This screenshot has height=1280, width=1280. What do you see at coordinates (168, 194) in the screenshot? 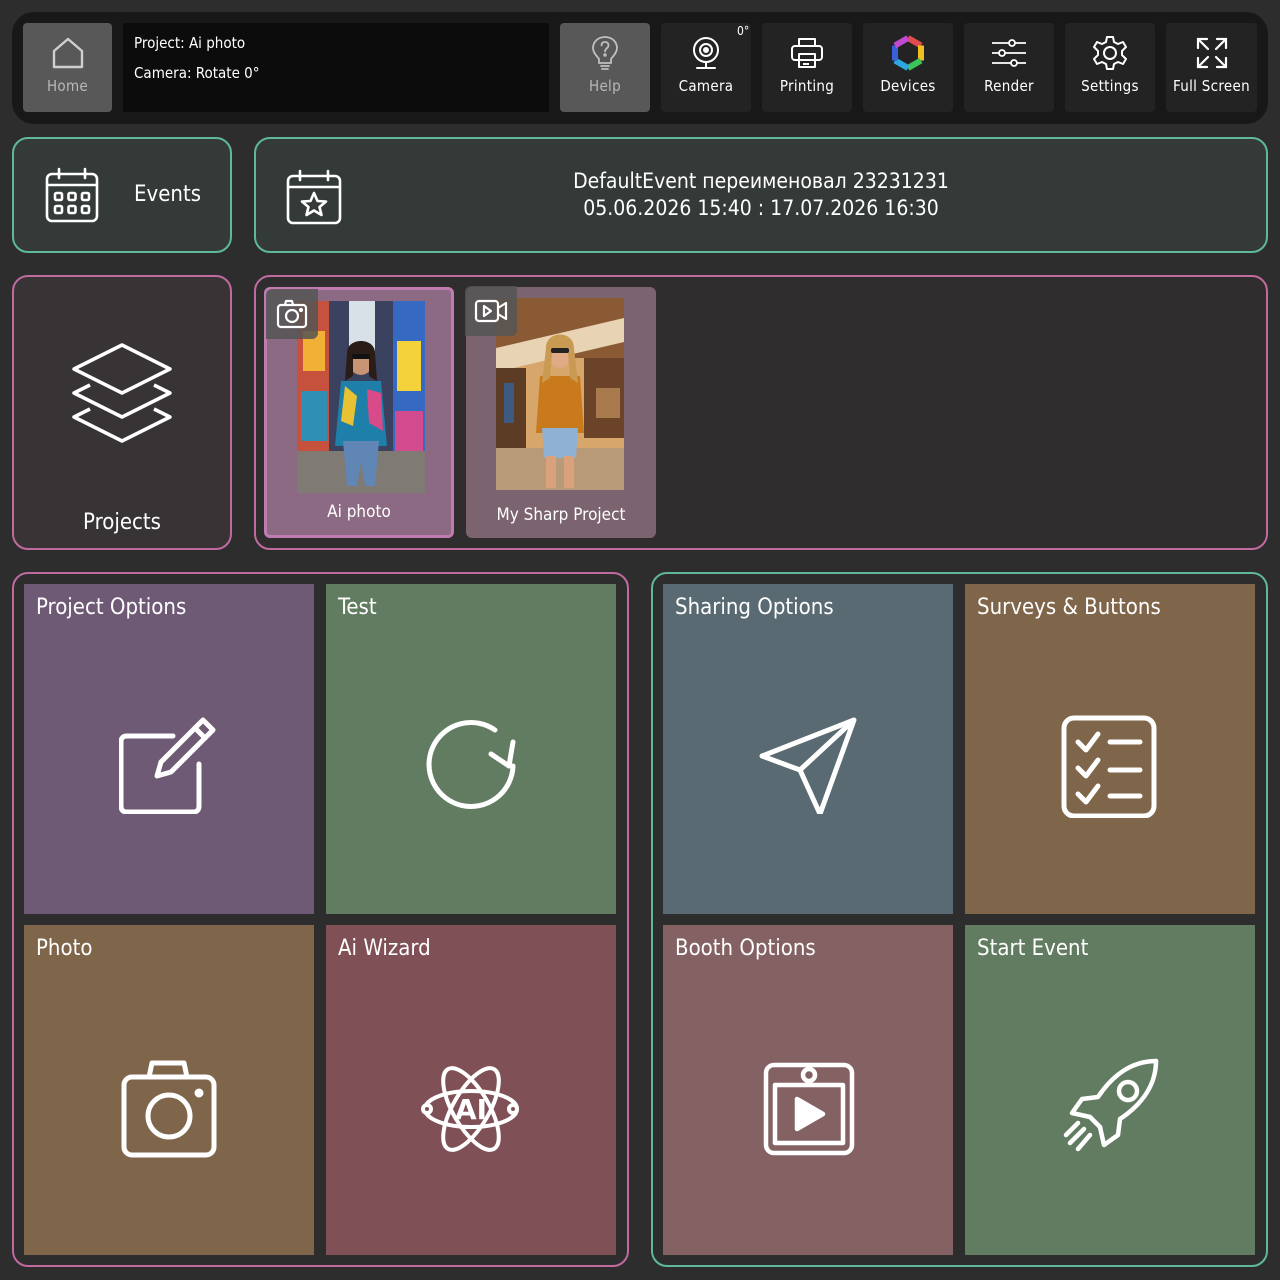
I see `events-label: Events` at bounding box center [168, 194].